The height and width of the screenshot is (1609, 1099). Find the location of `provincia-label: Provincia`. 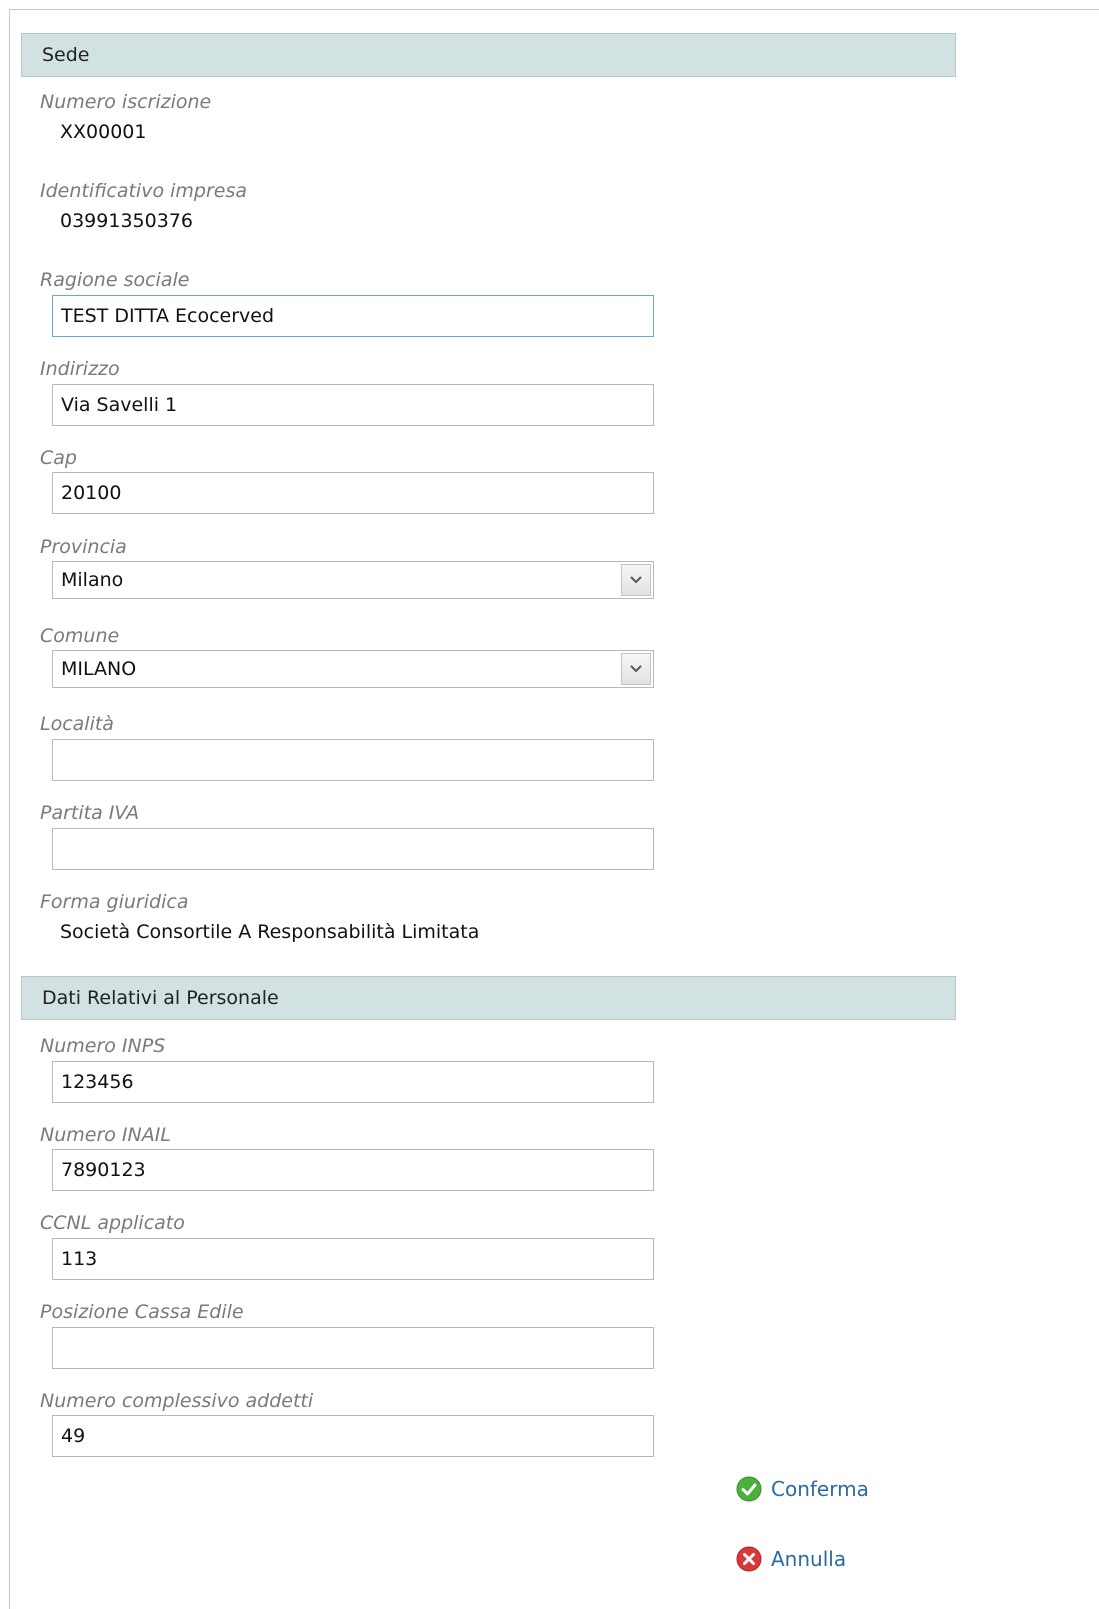

provincia-label: Provincia is located at coordinates (83, 547).